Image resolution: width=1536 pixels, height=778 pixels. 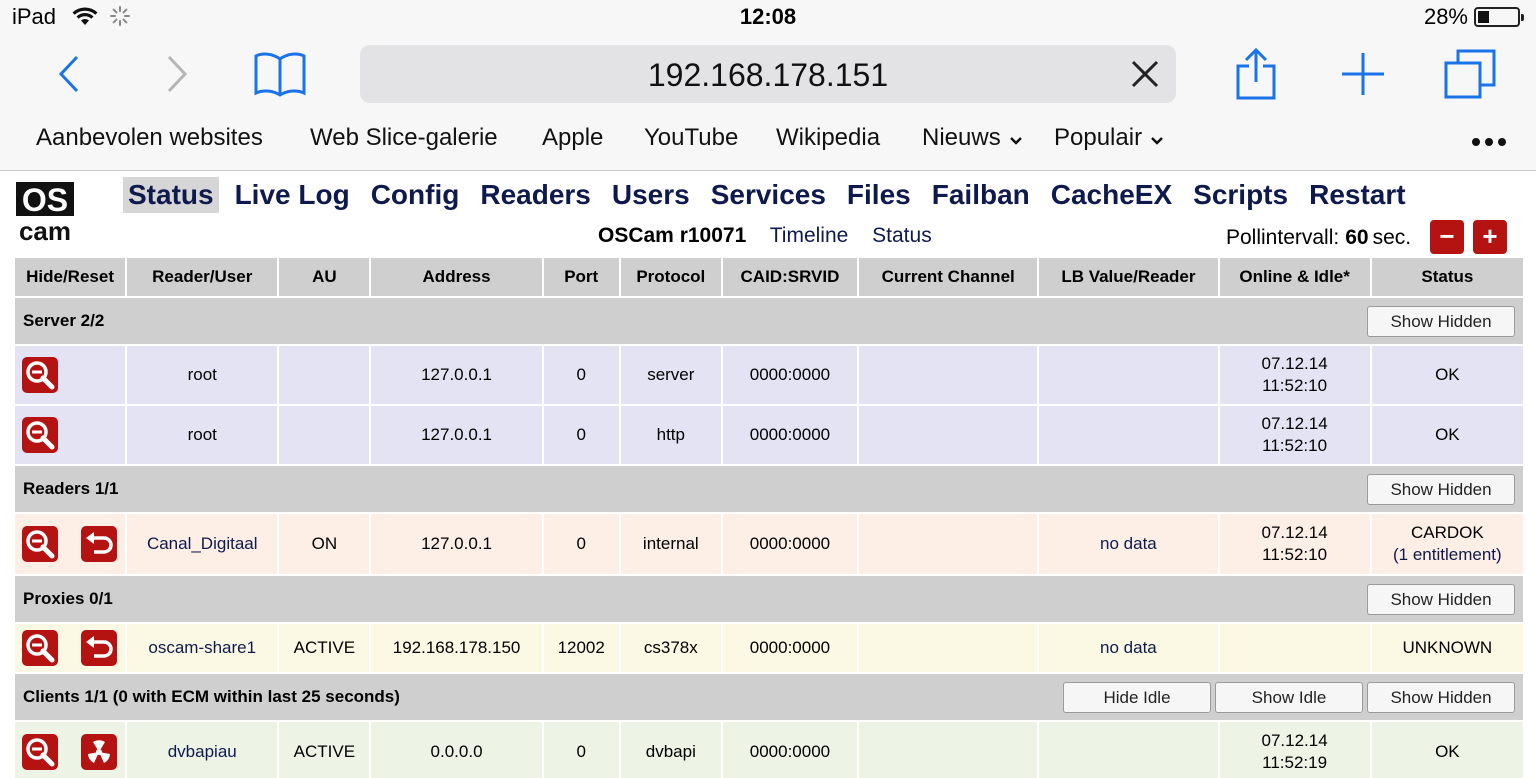 I want to click on share-icon, so click(x=1256, y=74).